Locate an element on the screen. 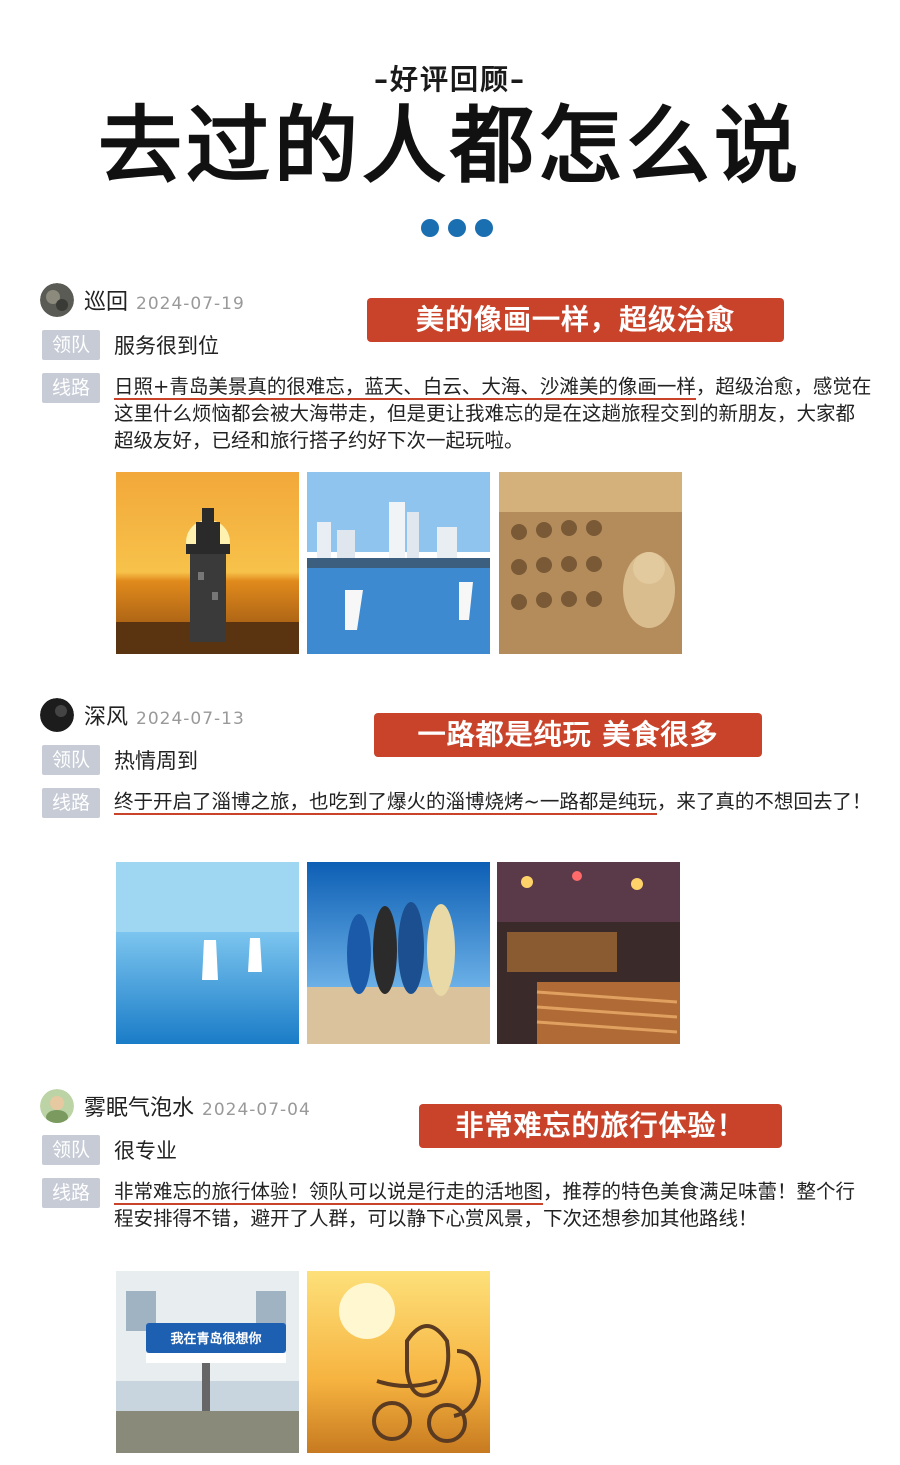 Image resolution: width=900 pixels, height=1465 pixels. review-date: 2024-07-13 is located at coordinates (190, 719).